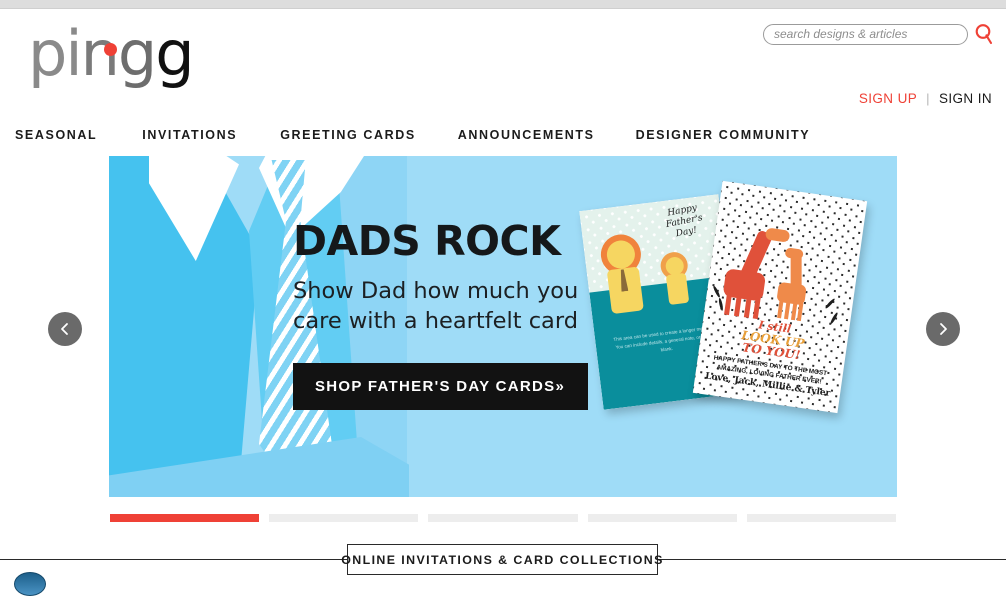 The image size is (1006, 596). I want to click on sign-in-link: SIGN IN, so click(965, 98).